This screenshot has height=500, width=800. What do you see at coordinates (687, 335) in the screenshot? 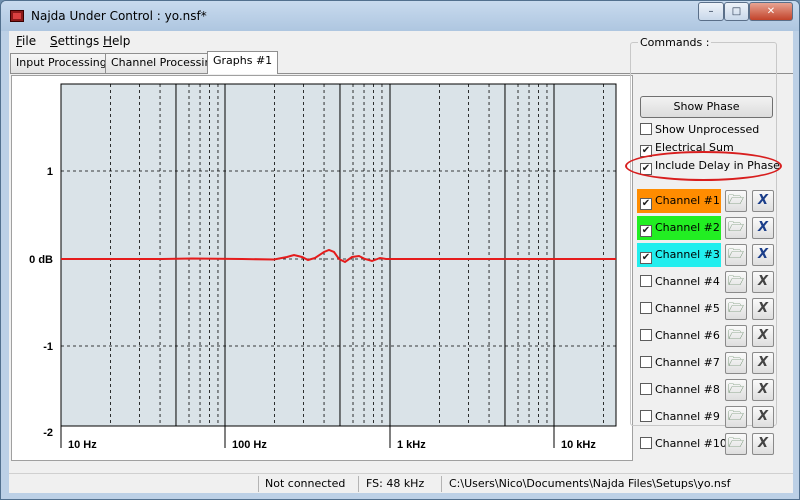
I see `channel-label: Channel #6` at bounding box center [687, 335].